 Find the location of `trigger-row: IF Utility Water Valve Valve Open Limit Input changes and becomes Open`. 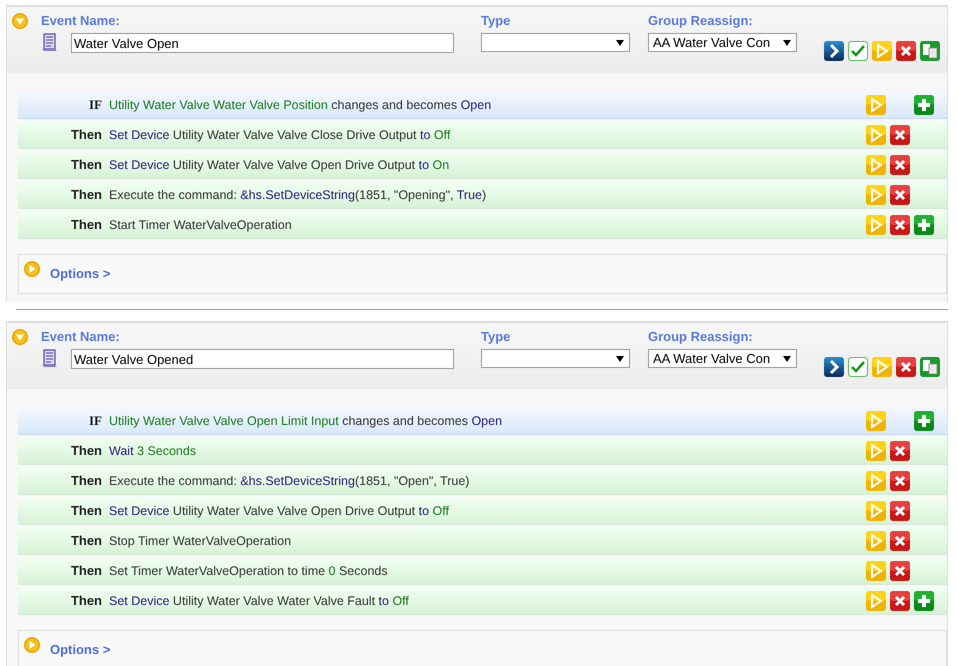

trigger-row: IF Utility Water Valve Valve Open Limit Input changes and becomes Open is located at coordinates (482, 421).